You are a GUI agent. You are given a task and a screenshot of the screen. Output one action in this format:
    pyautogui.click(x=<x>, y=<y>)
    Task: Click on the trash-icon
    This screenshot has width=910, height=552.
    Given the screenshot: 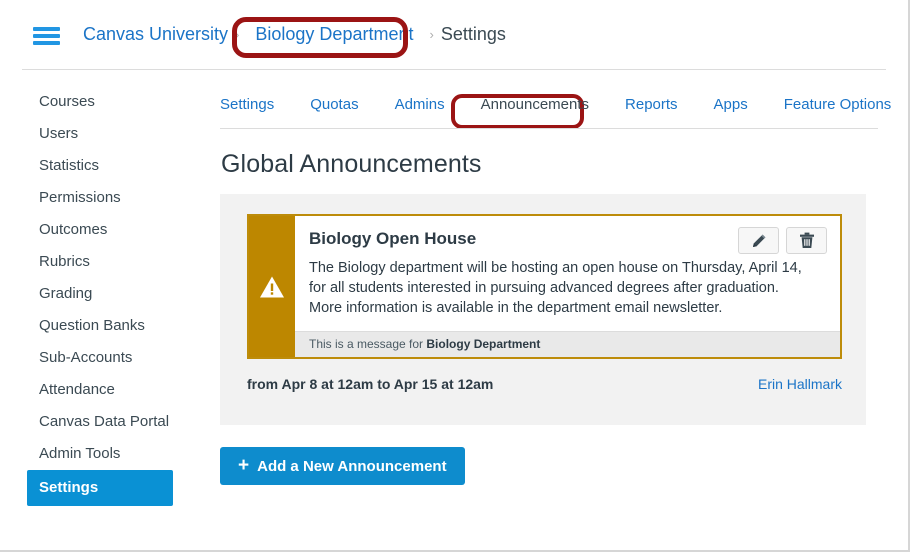 What is the action you would take?
    pyautogui.click(x=806, y=240)
    